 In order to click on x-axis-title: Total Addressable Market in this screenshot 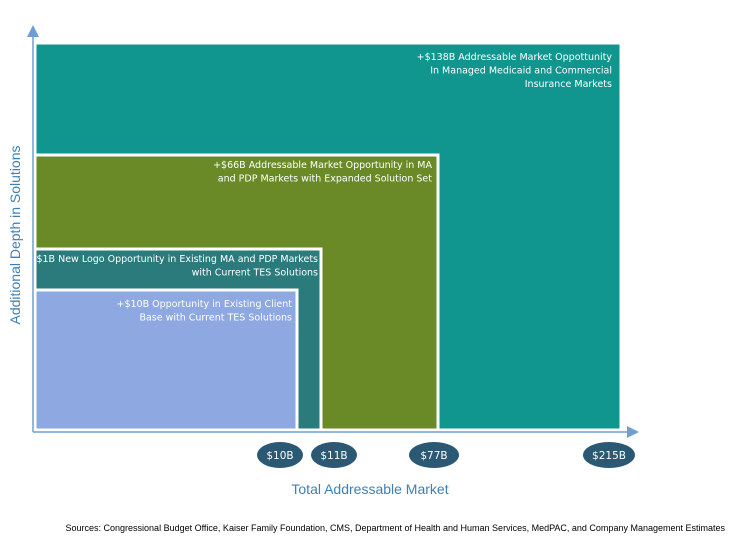, I will do `click(369, 489)`.